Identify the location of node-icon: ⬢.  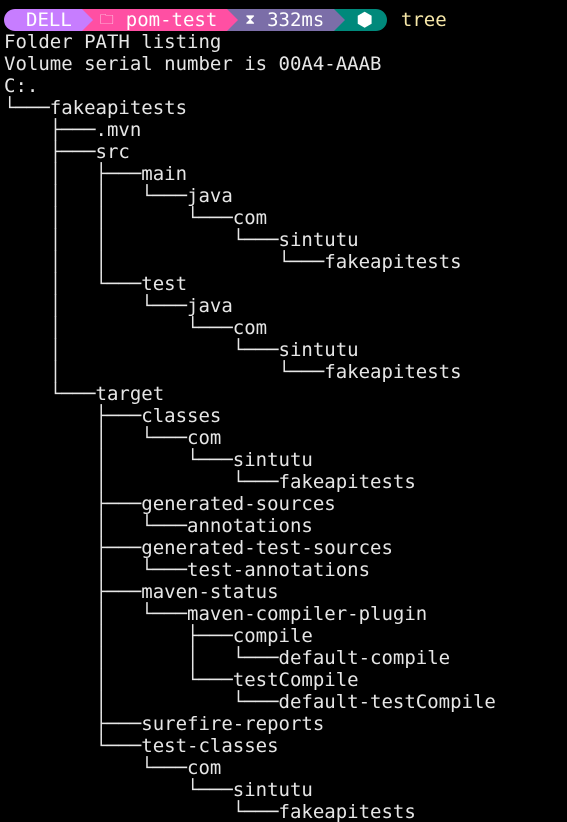
(364, 20).